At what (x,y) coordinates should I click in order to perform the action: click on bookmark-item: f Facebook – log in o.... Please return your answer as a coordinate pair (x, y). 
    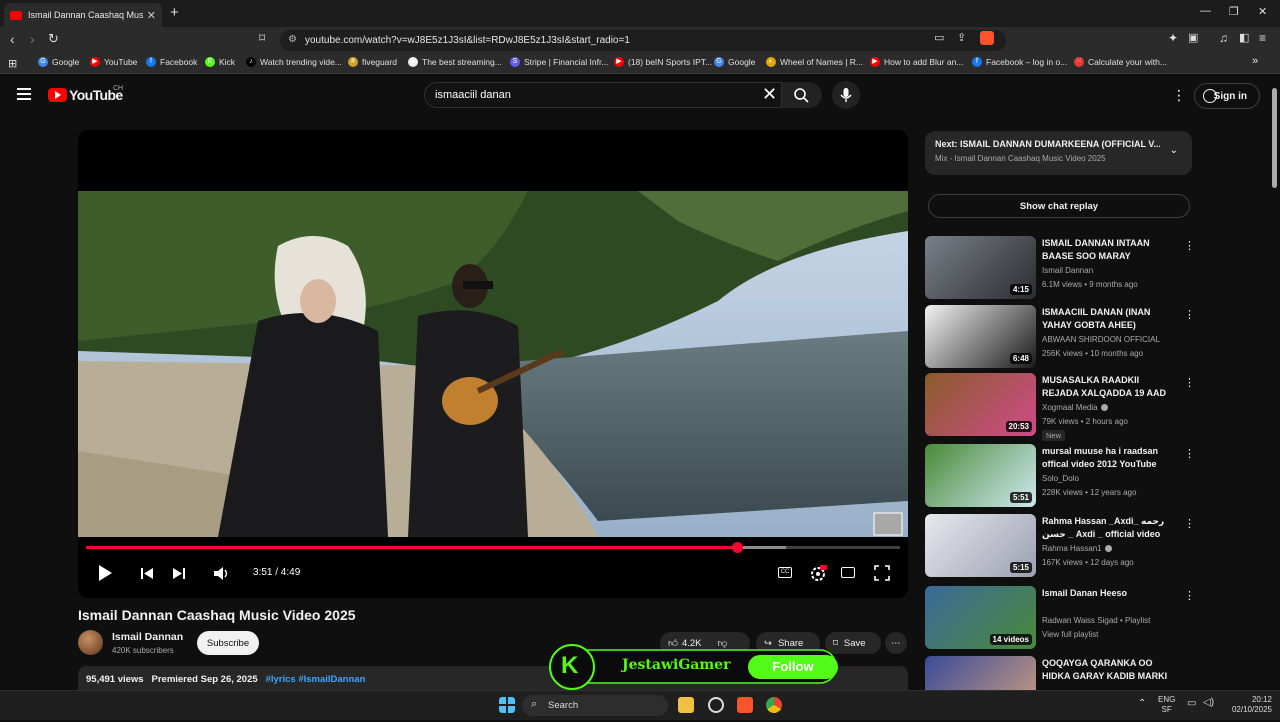
    Looking at the image, I should click on (1019, 62).